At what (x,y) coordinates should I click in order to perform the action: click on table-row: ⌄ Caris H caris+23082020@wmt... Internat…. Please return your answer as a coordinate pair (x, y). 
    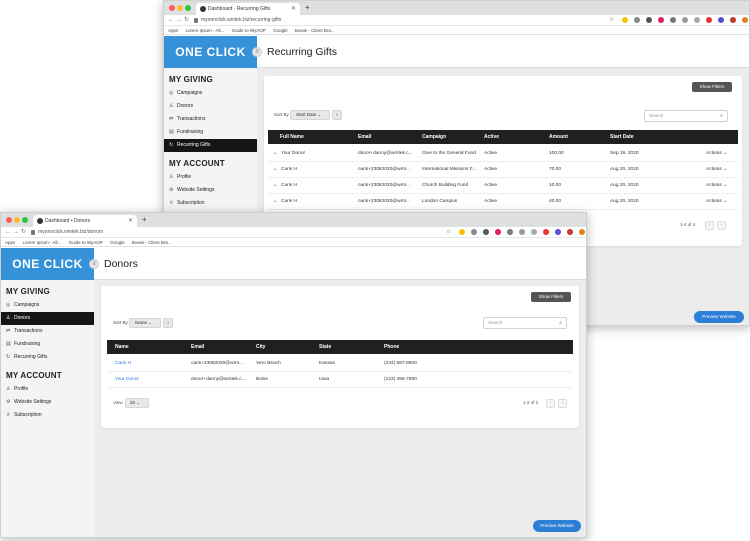
    Looking at the image, I should click on (503, 170).